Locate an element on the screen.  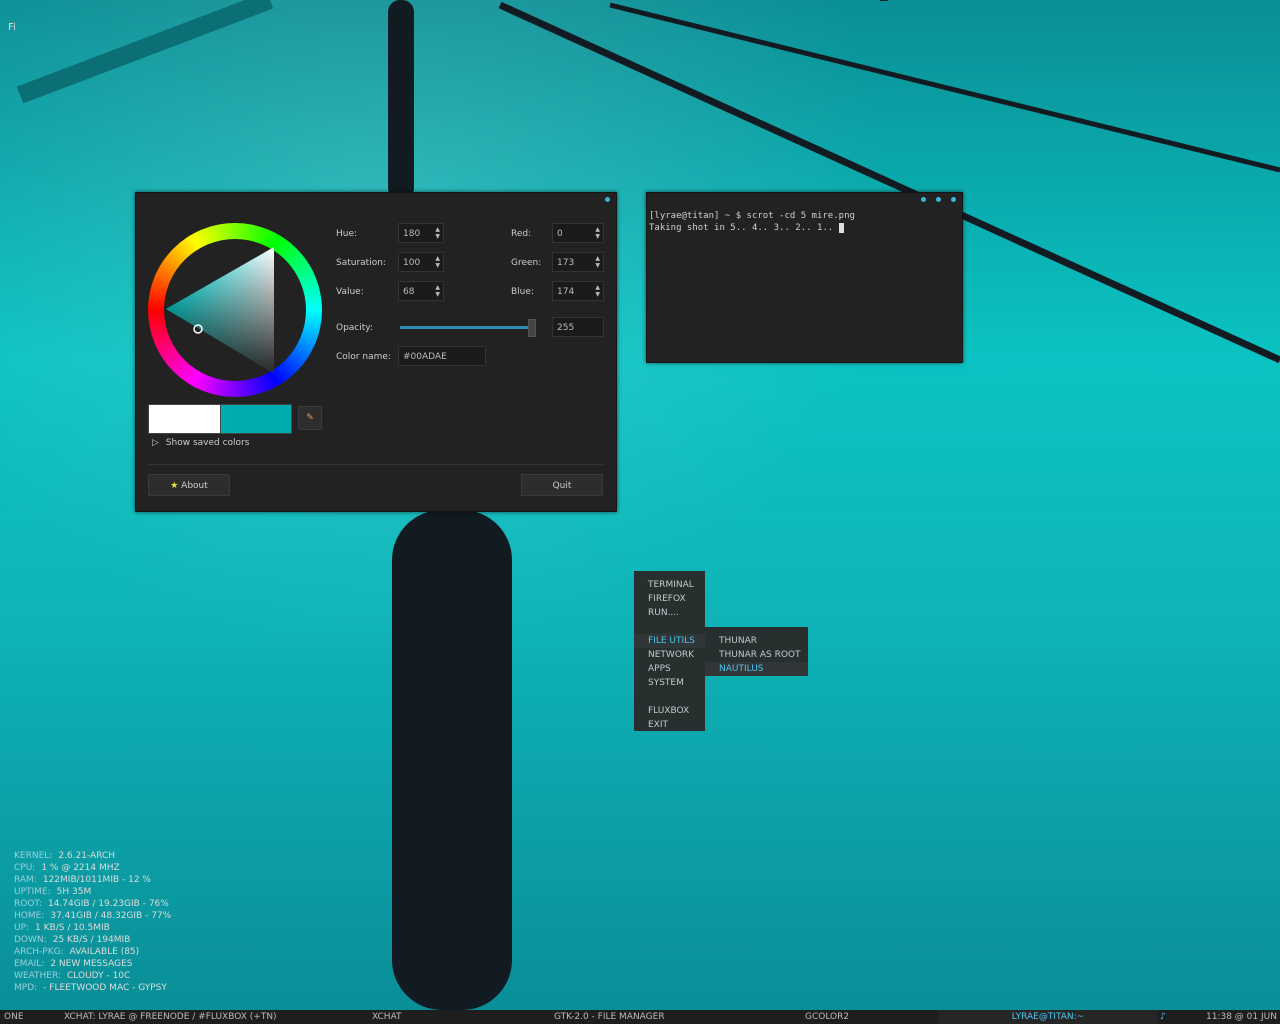
menu-item-exit: EXIT is located at coordinates (658, 725).